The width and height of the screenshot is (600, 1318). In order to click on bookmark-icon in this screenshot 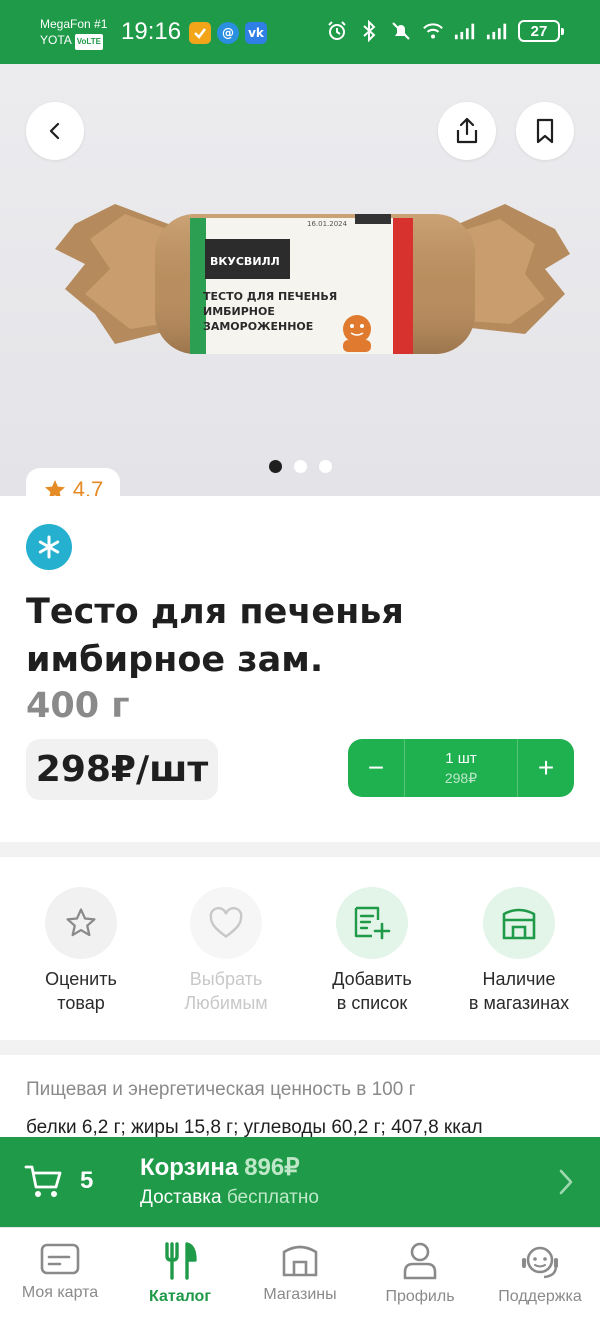, I will do `click(545, 131)`.